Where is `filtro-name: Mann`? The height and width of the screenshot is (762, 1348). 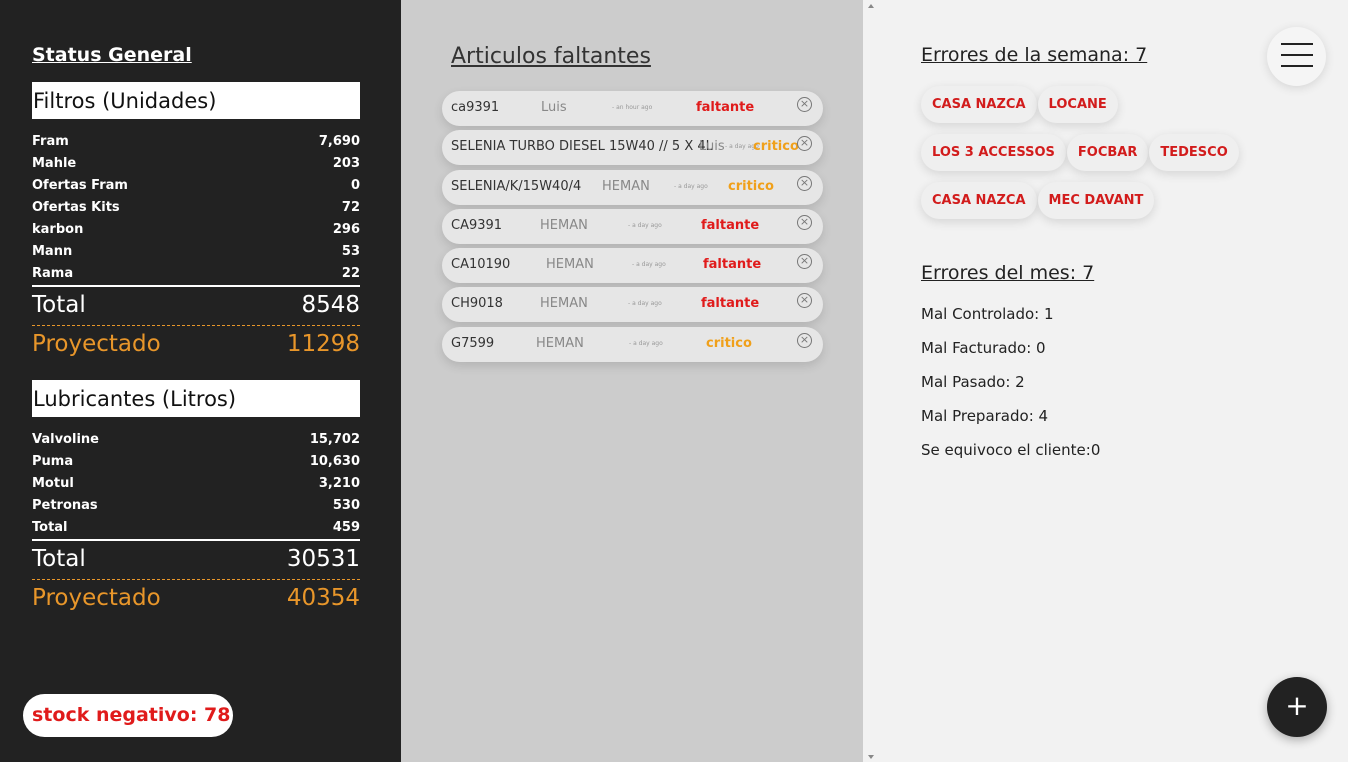 filtro-name: Mann is located at coordinates (52, 251).